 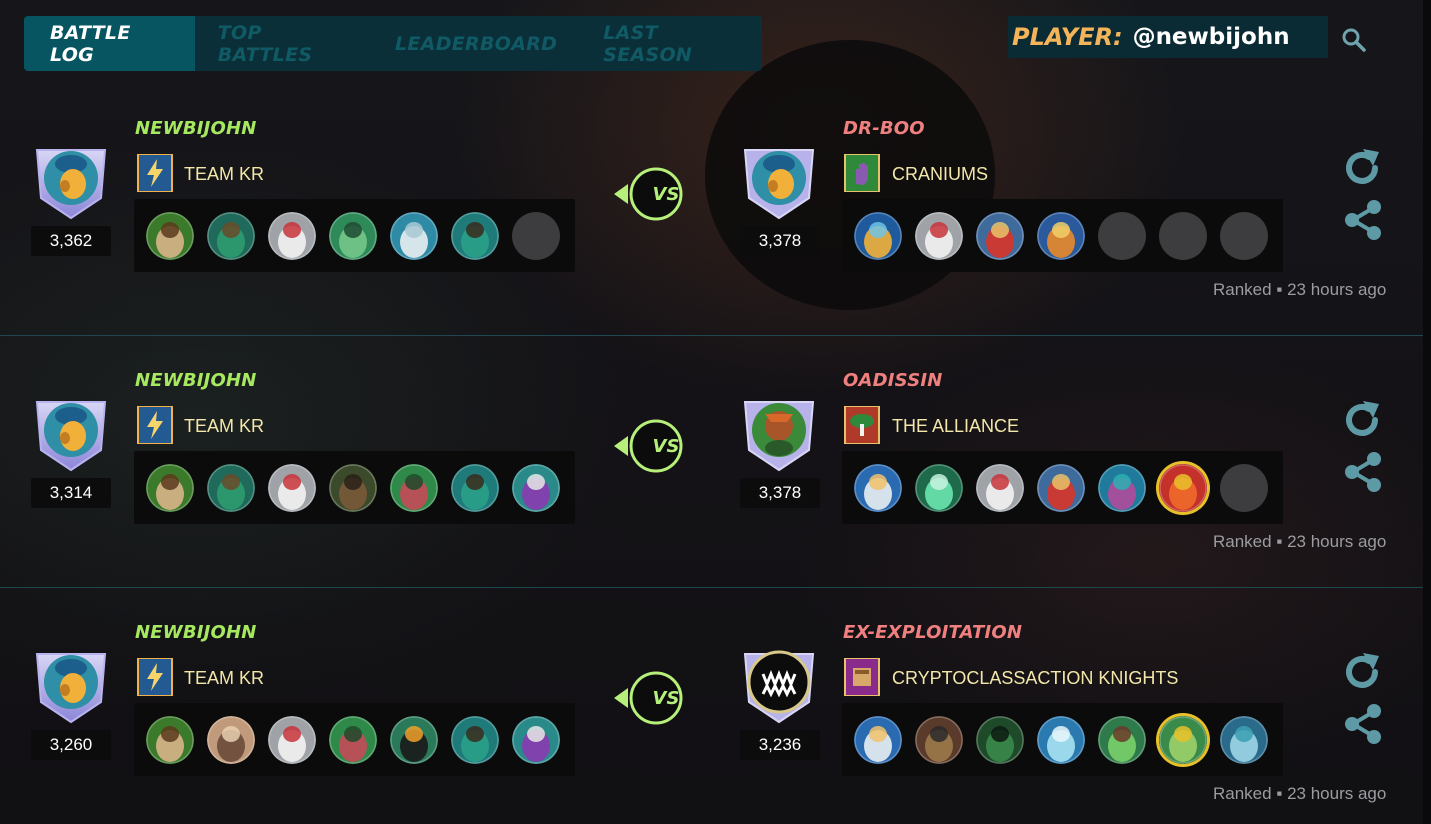 I want to click on tab-last-season: LAST SEASON, so click(x=671, y=43).